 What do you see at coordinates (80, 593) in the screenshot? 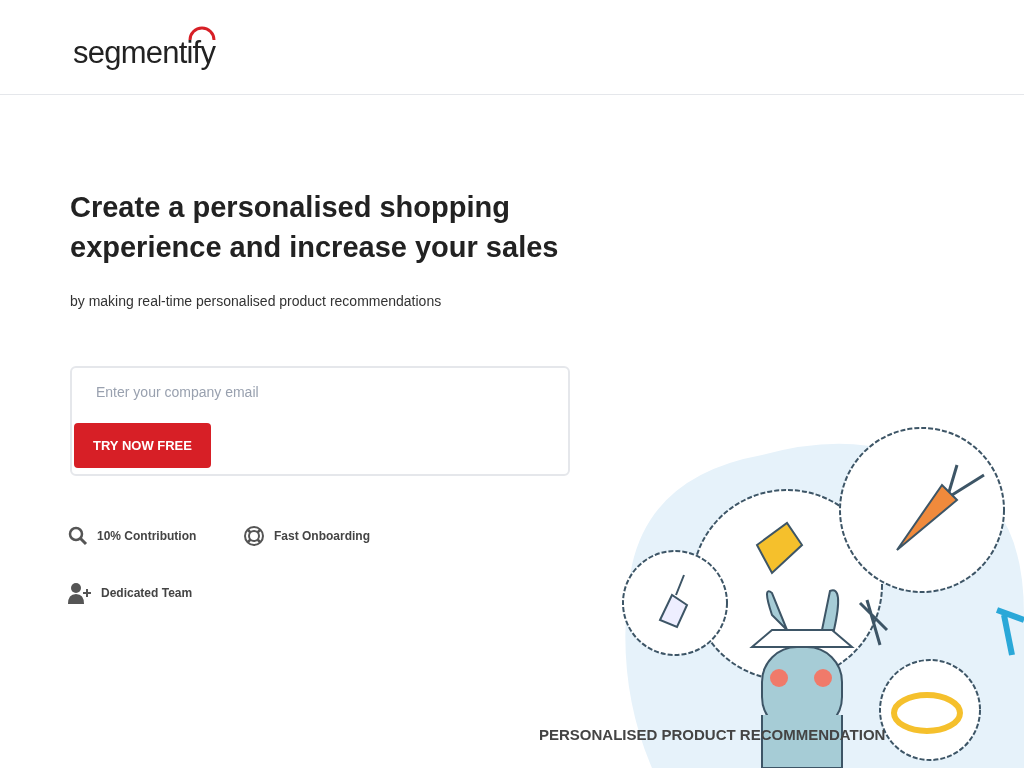
I see `add-user-icon` at bounding box center [80, 593].